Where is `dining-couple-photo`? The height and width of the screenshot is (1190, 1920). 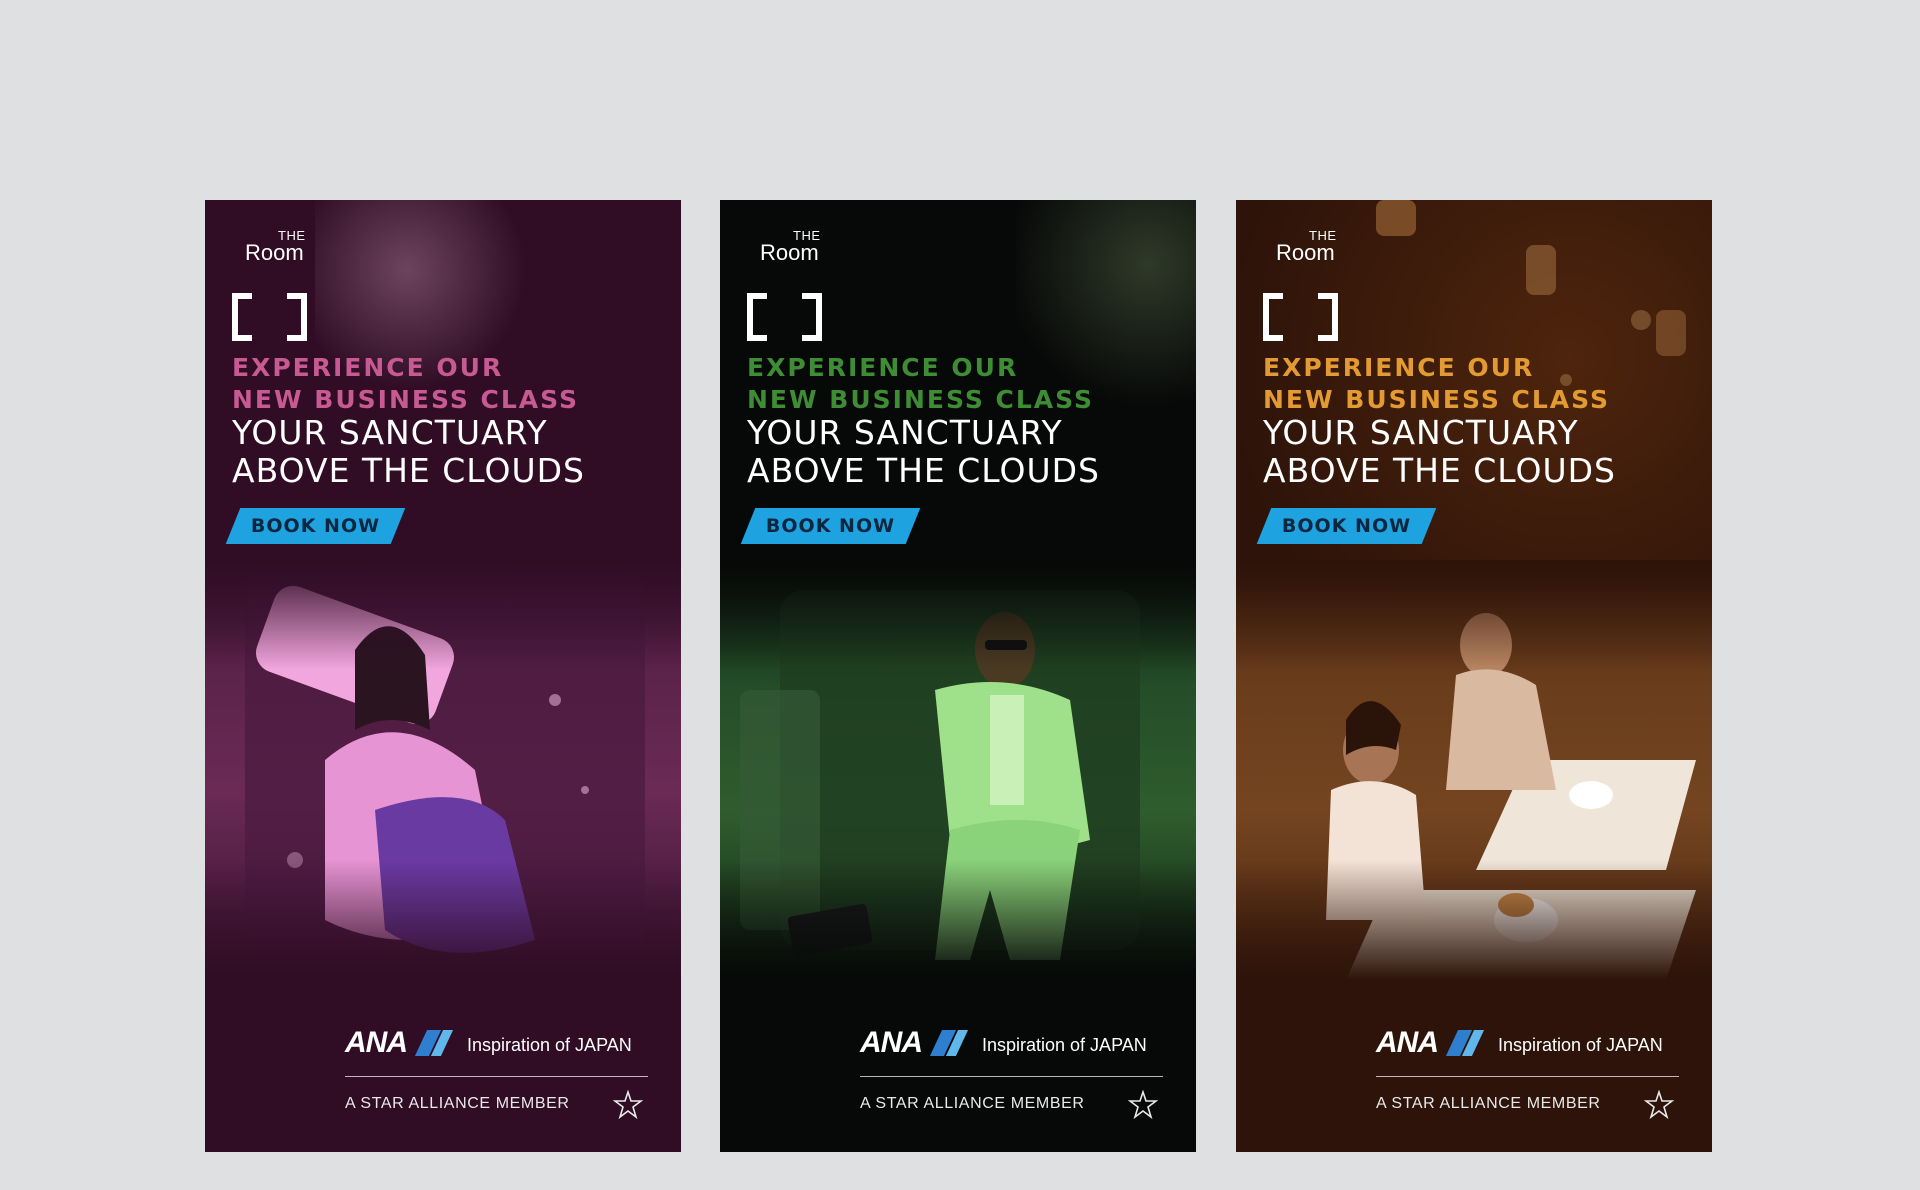 dining-couple-photo is located at coordinates (1474, 770).